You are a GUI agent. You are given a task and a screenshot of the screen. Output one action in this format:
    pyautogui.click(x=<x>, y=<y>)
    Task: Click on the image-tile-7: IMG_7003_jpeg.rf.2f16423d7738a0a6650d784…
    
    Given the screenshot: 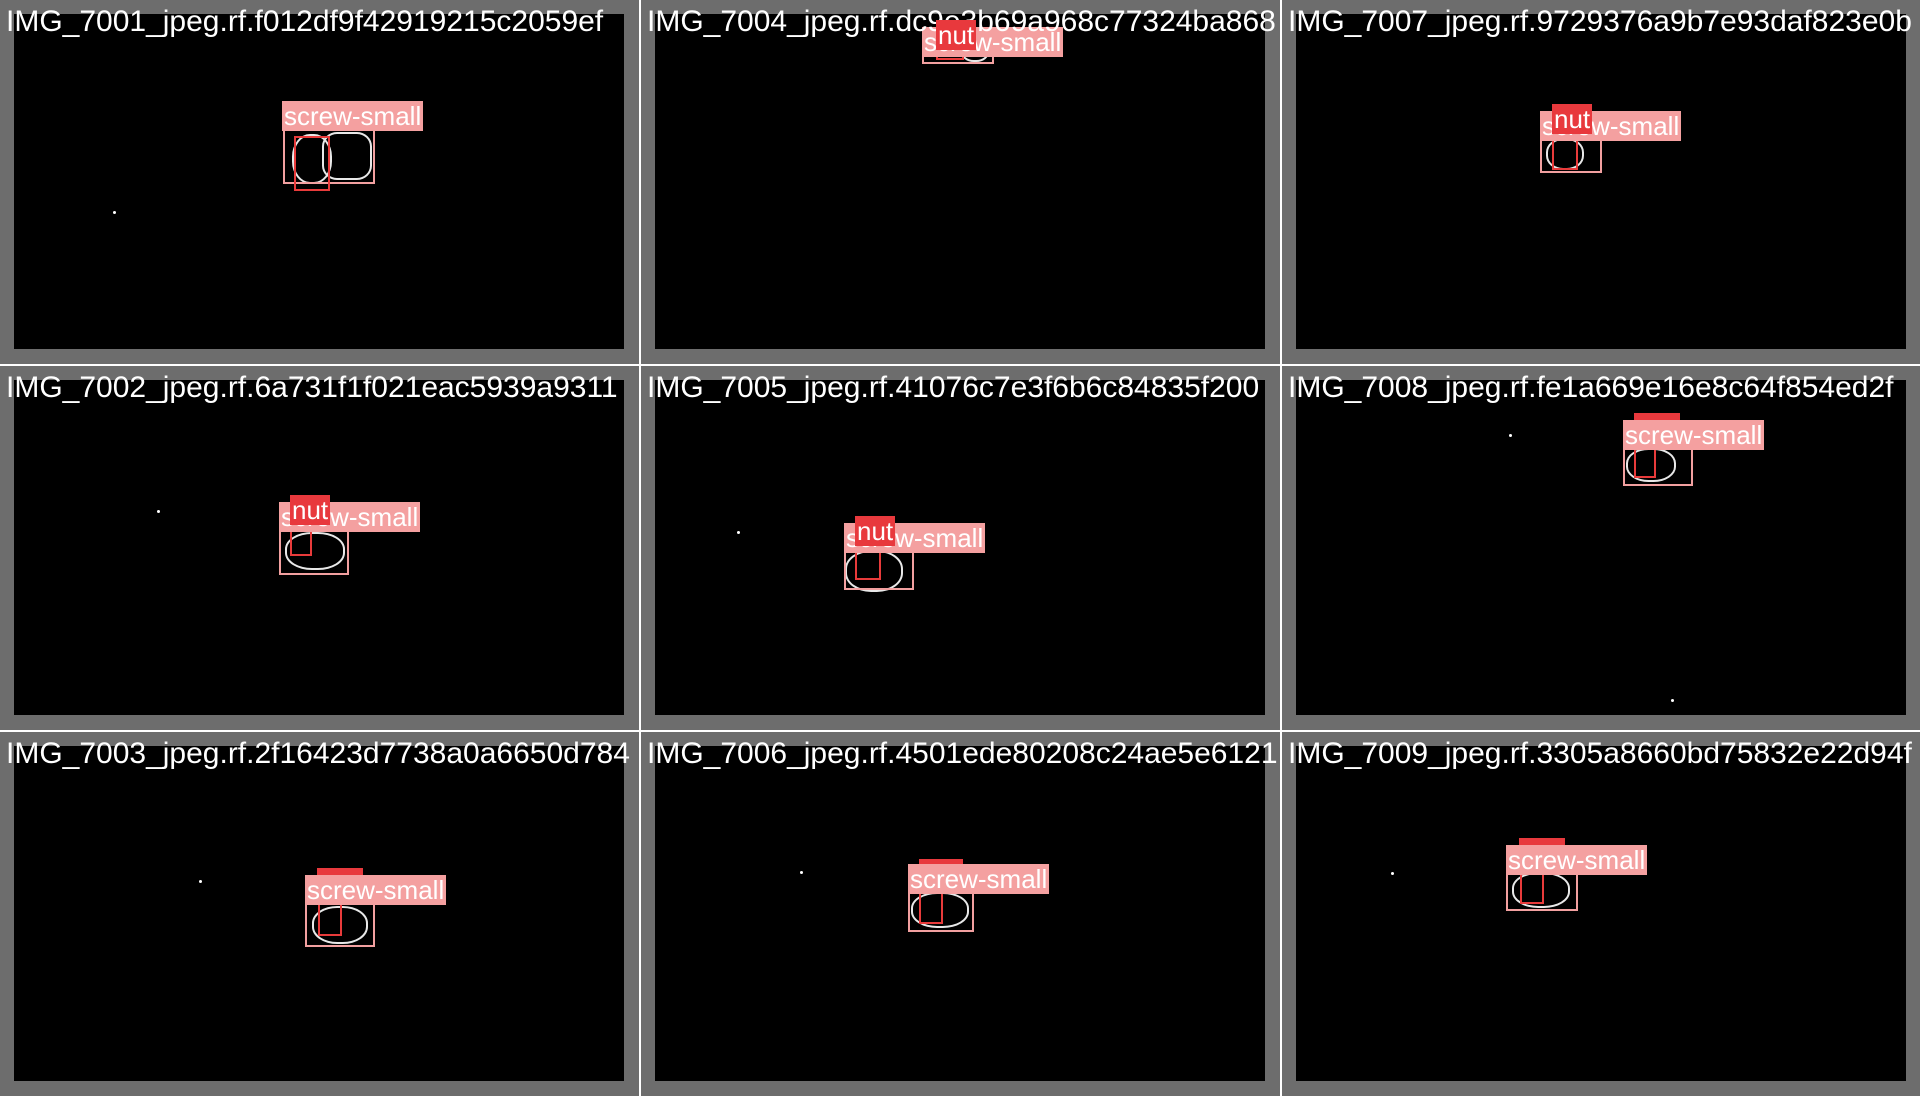 What is the action you would take?
    pyautogui.click(x=319, y=914)
    